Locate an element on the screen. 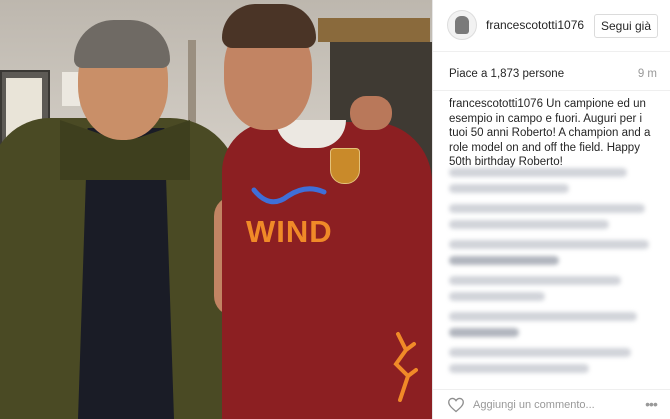  club-crest-icon is located at coordinates (345, 166).